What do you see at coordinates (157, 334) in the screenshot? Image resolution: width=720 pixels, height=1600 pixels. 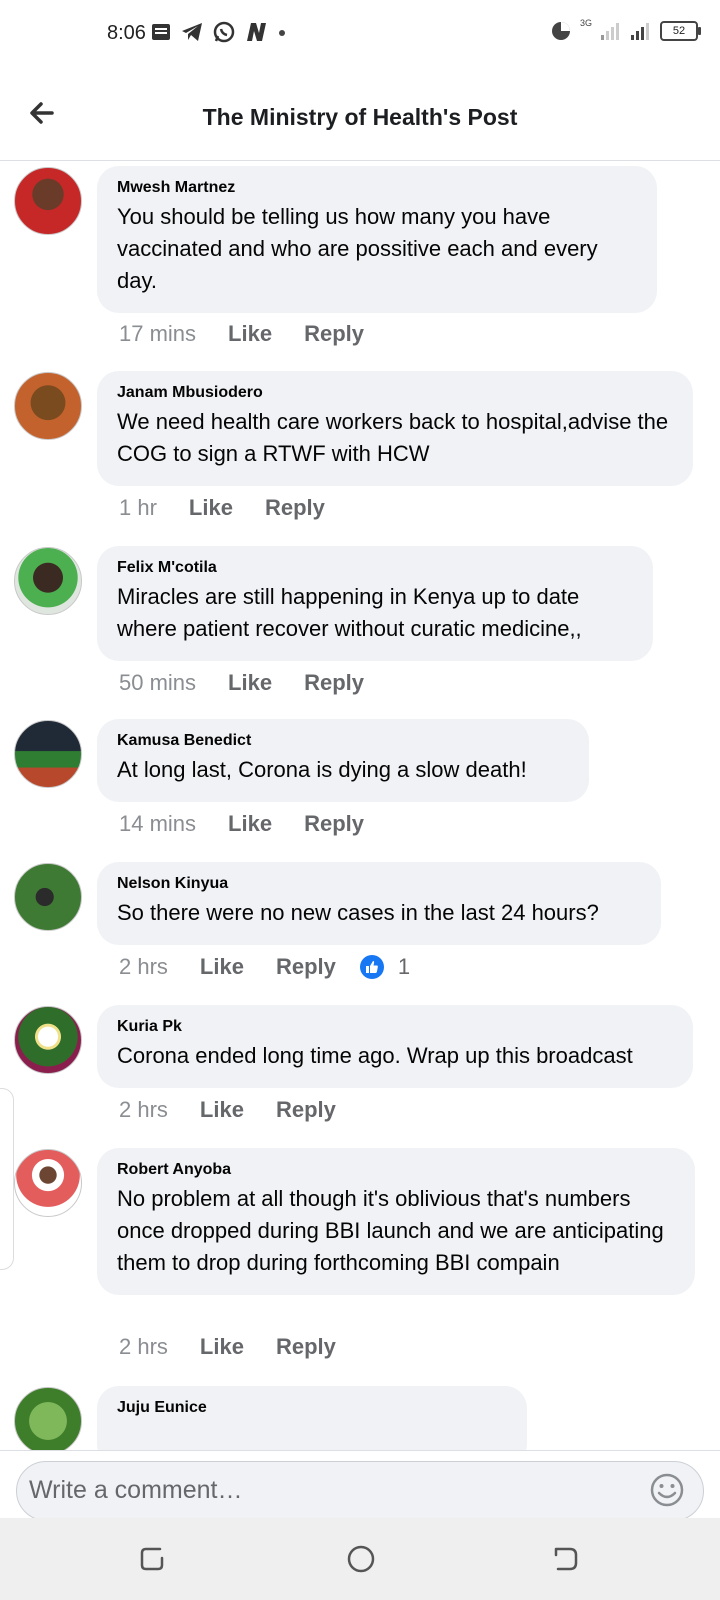 I see `comment-time: 17 mins` at bounding box center [157, 334].